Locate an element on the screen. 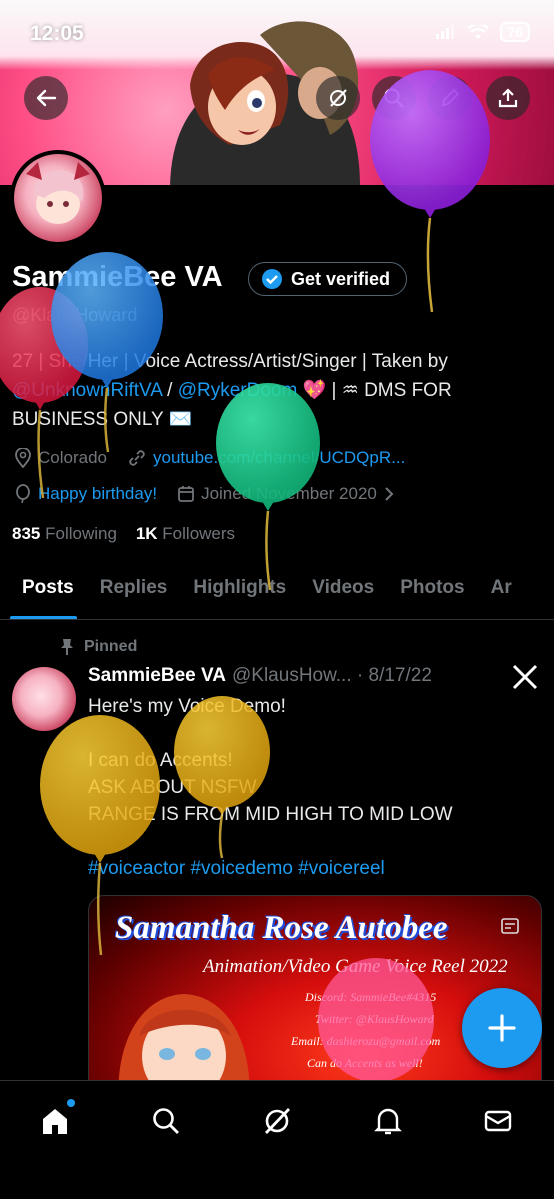 This screenshot has height=1199, width=554. share-button is located at coordinates (508, 98).